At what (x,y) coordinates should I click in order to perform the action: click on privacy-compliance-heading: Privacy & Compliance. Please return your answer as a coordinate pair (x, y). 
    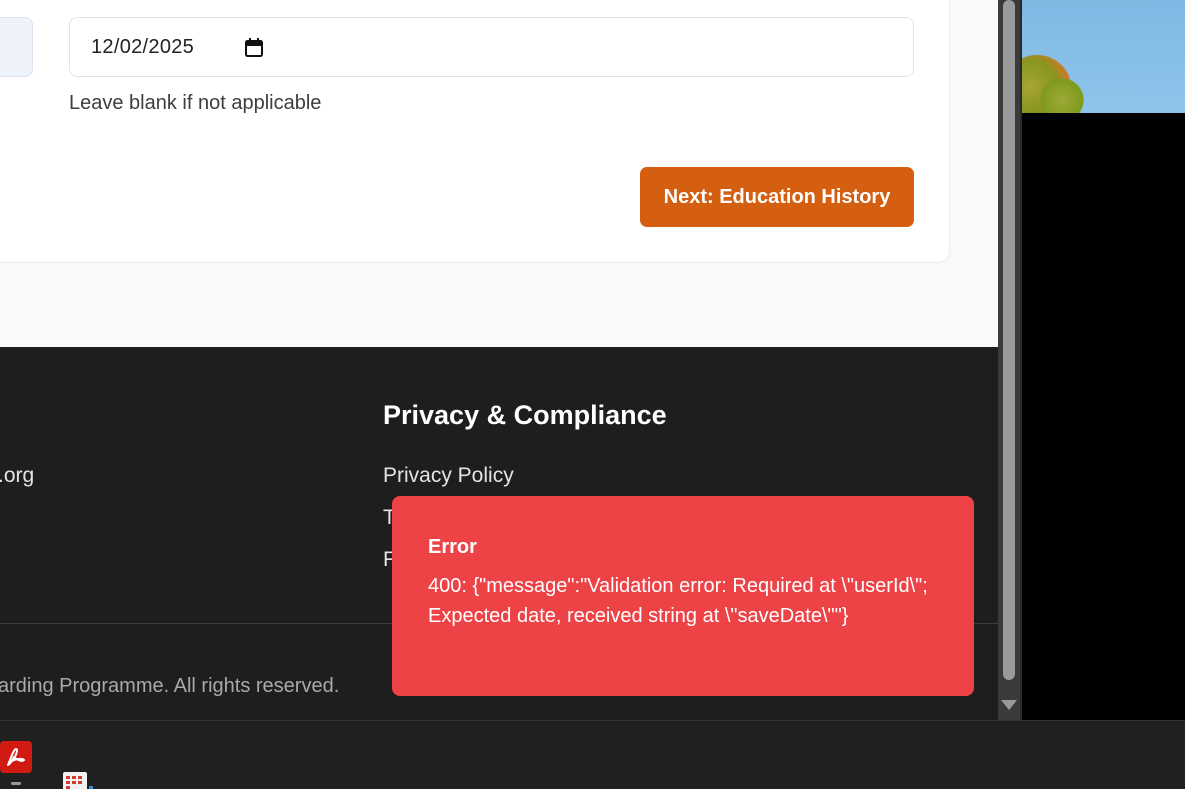
    Looking at the image, I should click on (525, 415).